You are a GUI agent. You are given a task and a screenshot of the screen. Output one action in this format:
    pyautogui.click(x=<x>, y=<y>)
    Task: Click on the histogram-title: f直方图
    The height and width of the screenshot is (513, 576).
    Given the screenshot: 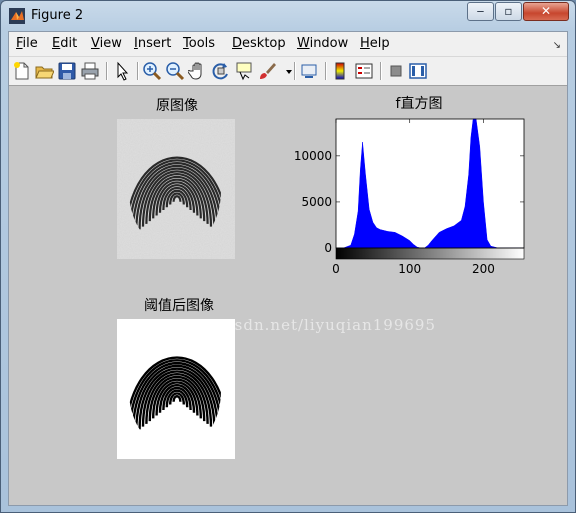 What is the action you would take?
    pyautogui.click(x=419, y=104)
    